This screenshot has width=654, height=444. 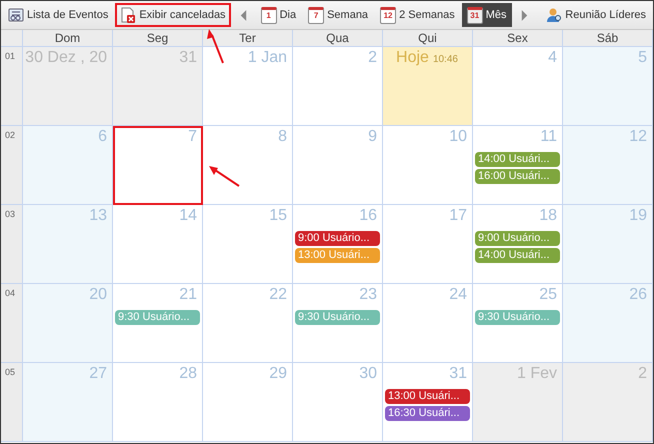 What do you see at coordinates (608, 165) in the screenshot?
I see `day-cell: 12` at bounding box center [608, 165].